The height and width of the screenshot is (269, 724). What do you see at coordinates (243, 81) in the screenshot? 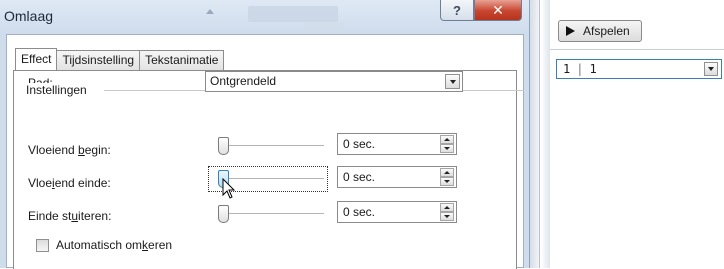
I see `path-dropdown-value: Ontgrendeld` at bounding box center [243, 81].